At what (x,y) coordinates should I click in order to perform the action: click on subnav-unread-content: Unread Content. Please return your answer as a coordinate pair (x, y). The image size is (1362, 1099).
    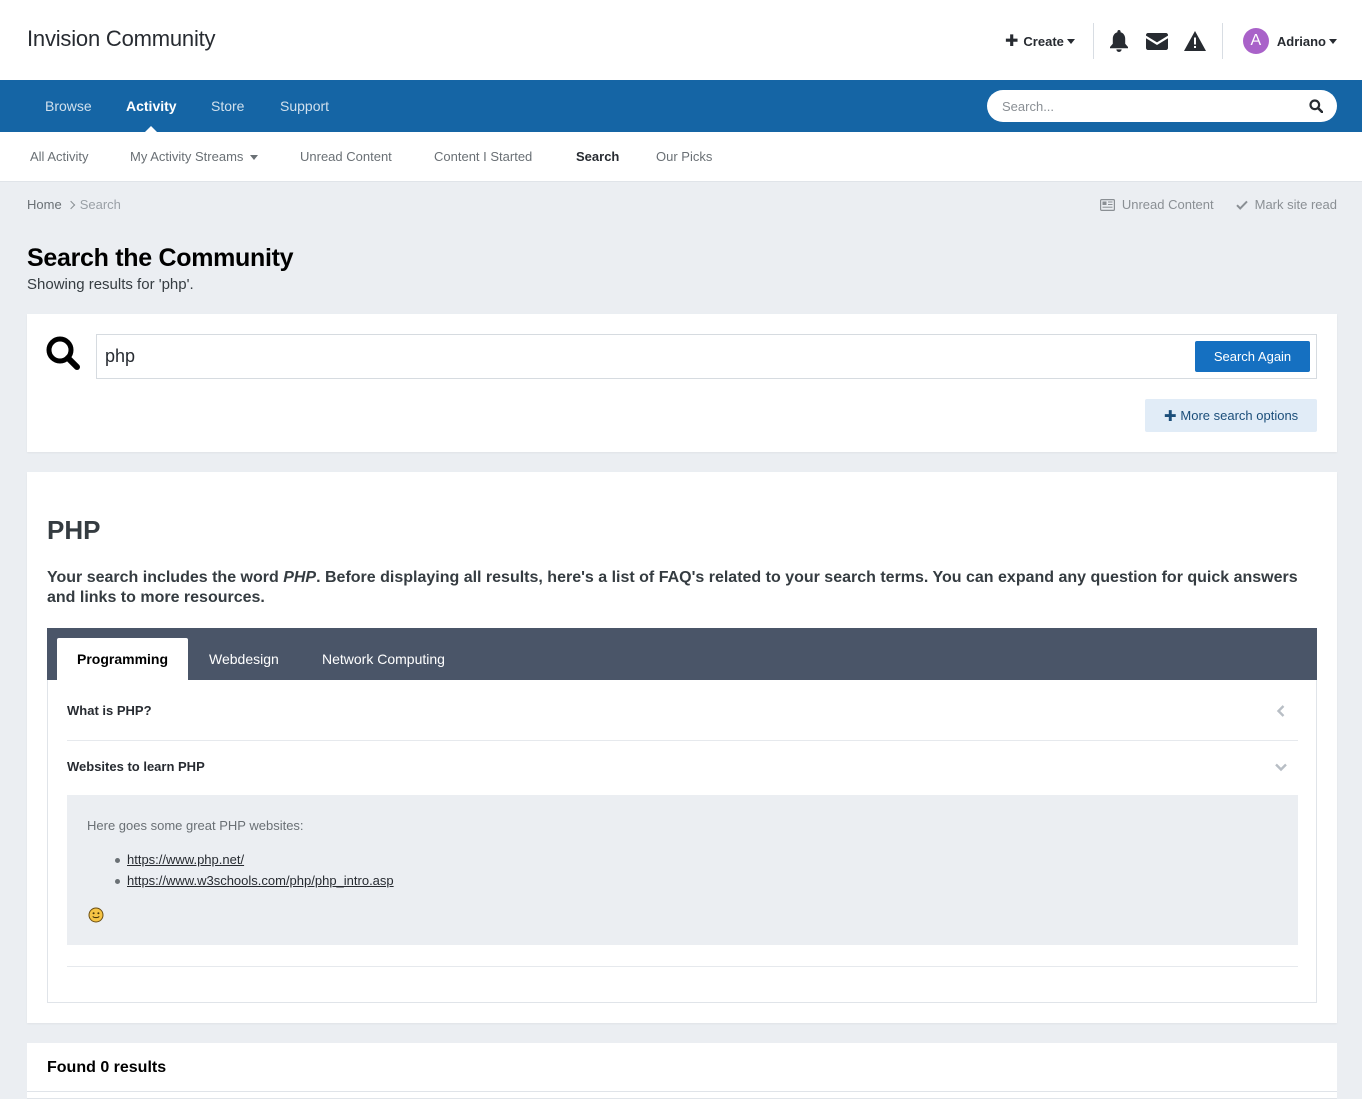
    Looking at the image, I should click on (346, 157).